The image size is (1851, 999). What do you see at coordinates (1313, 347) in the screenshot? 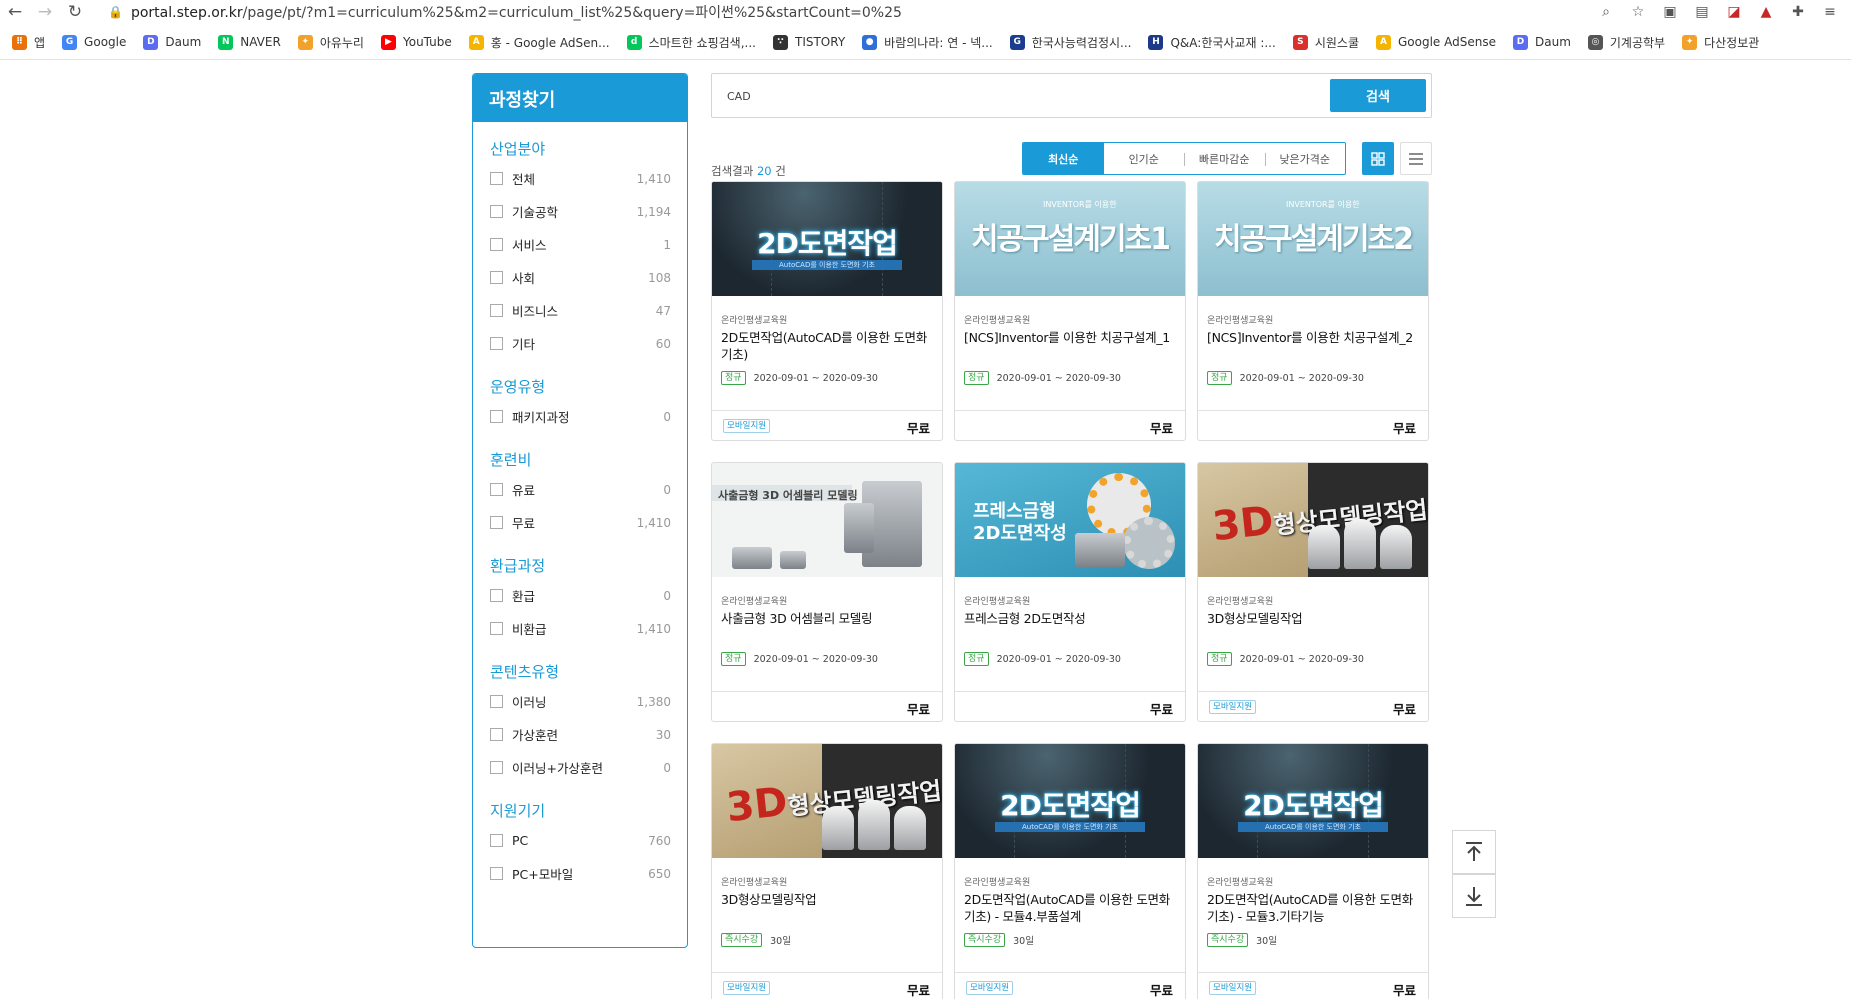
I see `course-title: [NCS]Inventor를 이용한 치공구설계_2` at bounding box center [1313, 347].